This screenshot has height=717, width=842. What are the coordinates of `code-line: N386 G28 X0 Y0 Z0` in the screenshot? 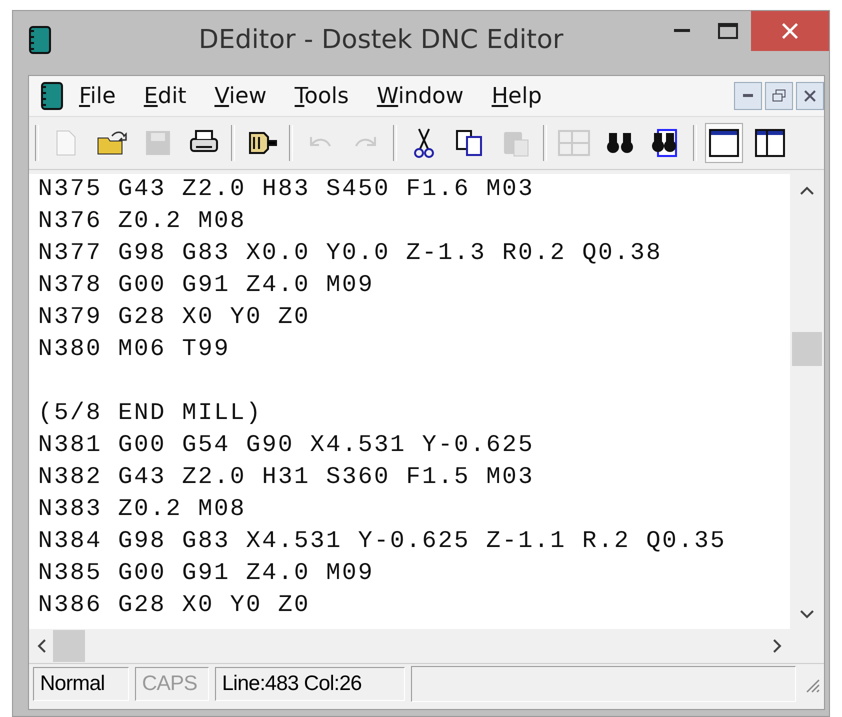 It's located at (175, 606).